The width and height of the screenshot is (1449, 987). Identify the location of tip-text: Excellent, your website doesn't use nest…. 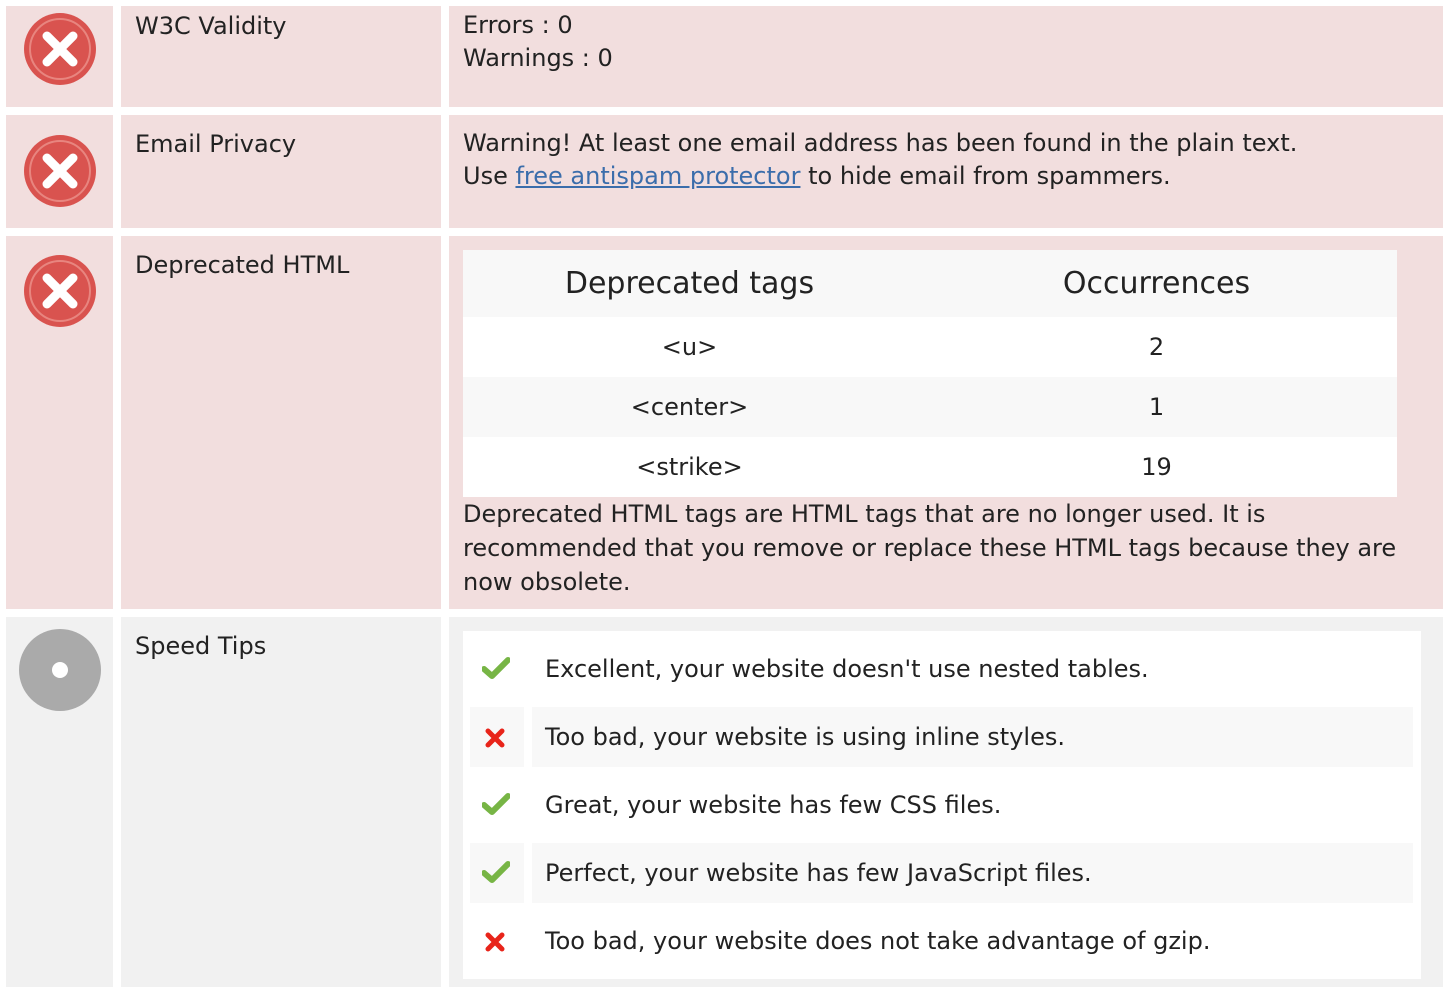
(847, 669).